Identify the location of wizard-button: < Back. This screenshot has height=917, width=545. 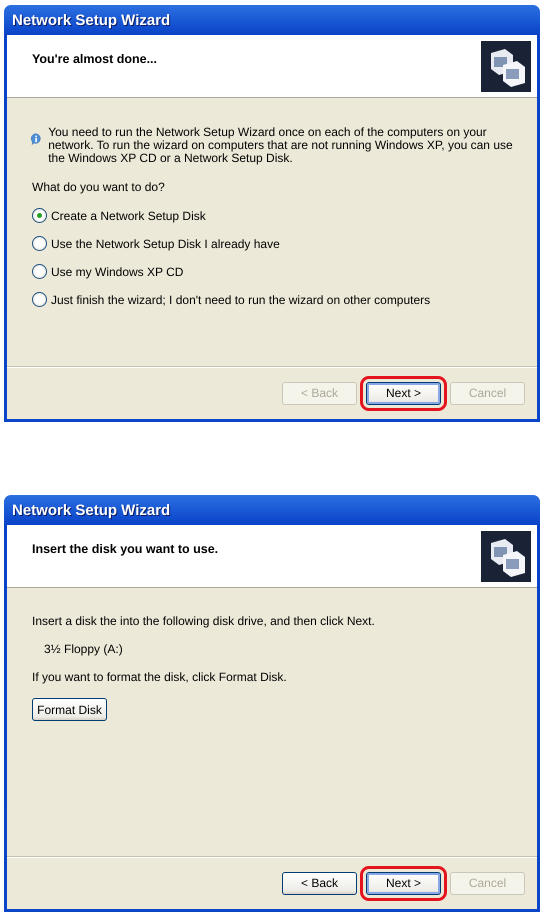
(319, 883).